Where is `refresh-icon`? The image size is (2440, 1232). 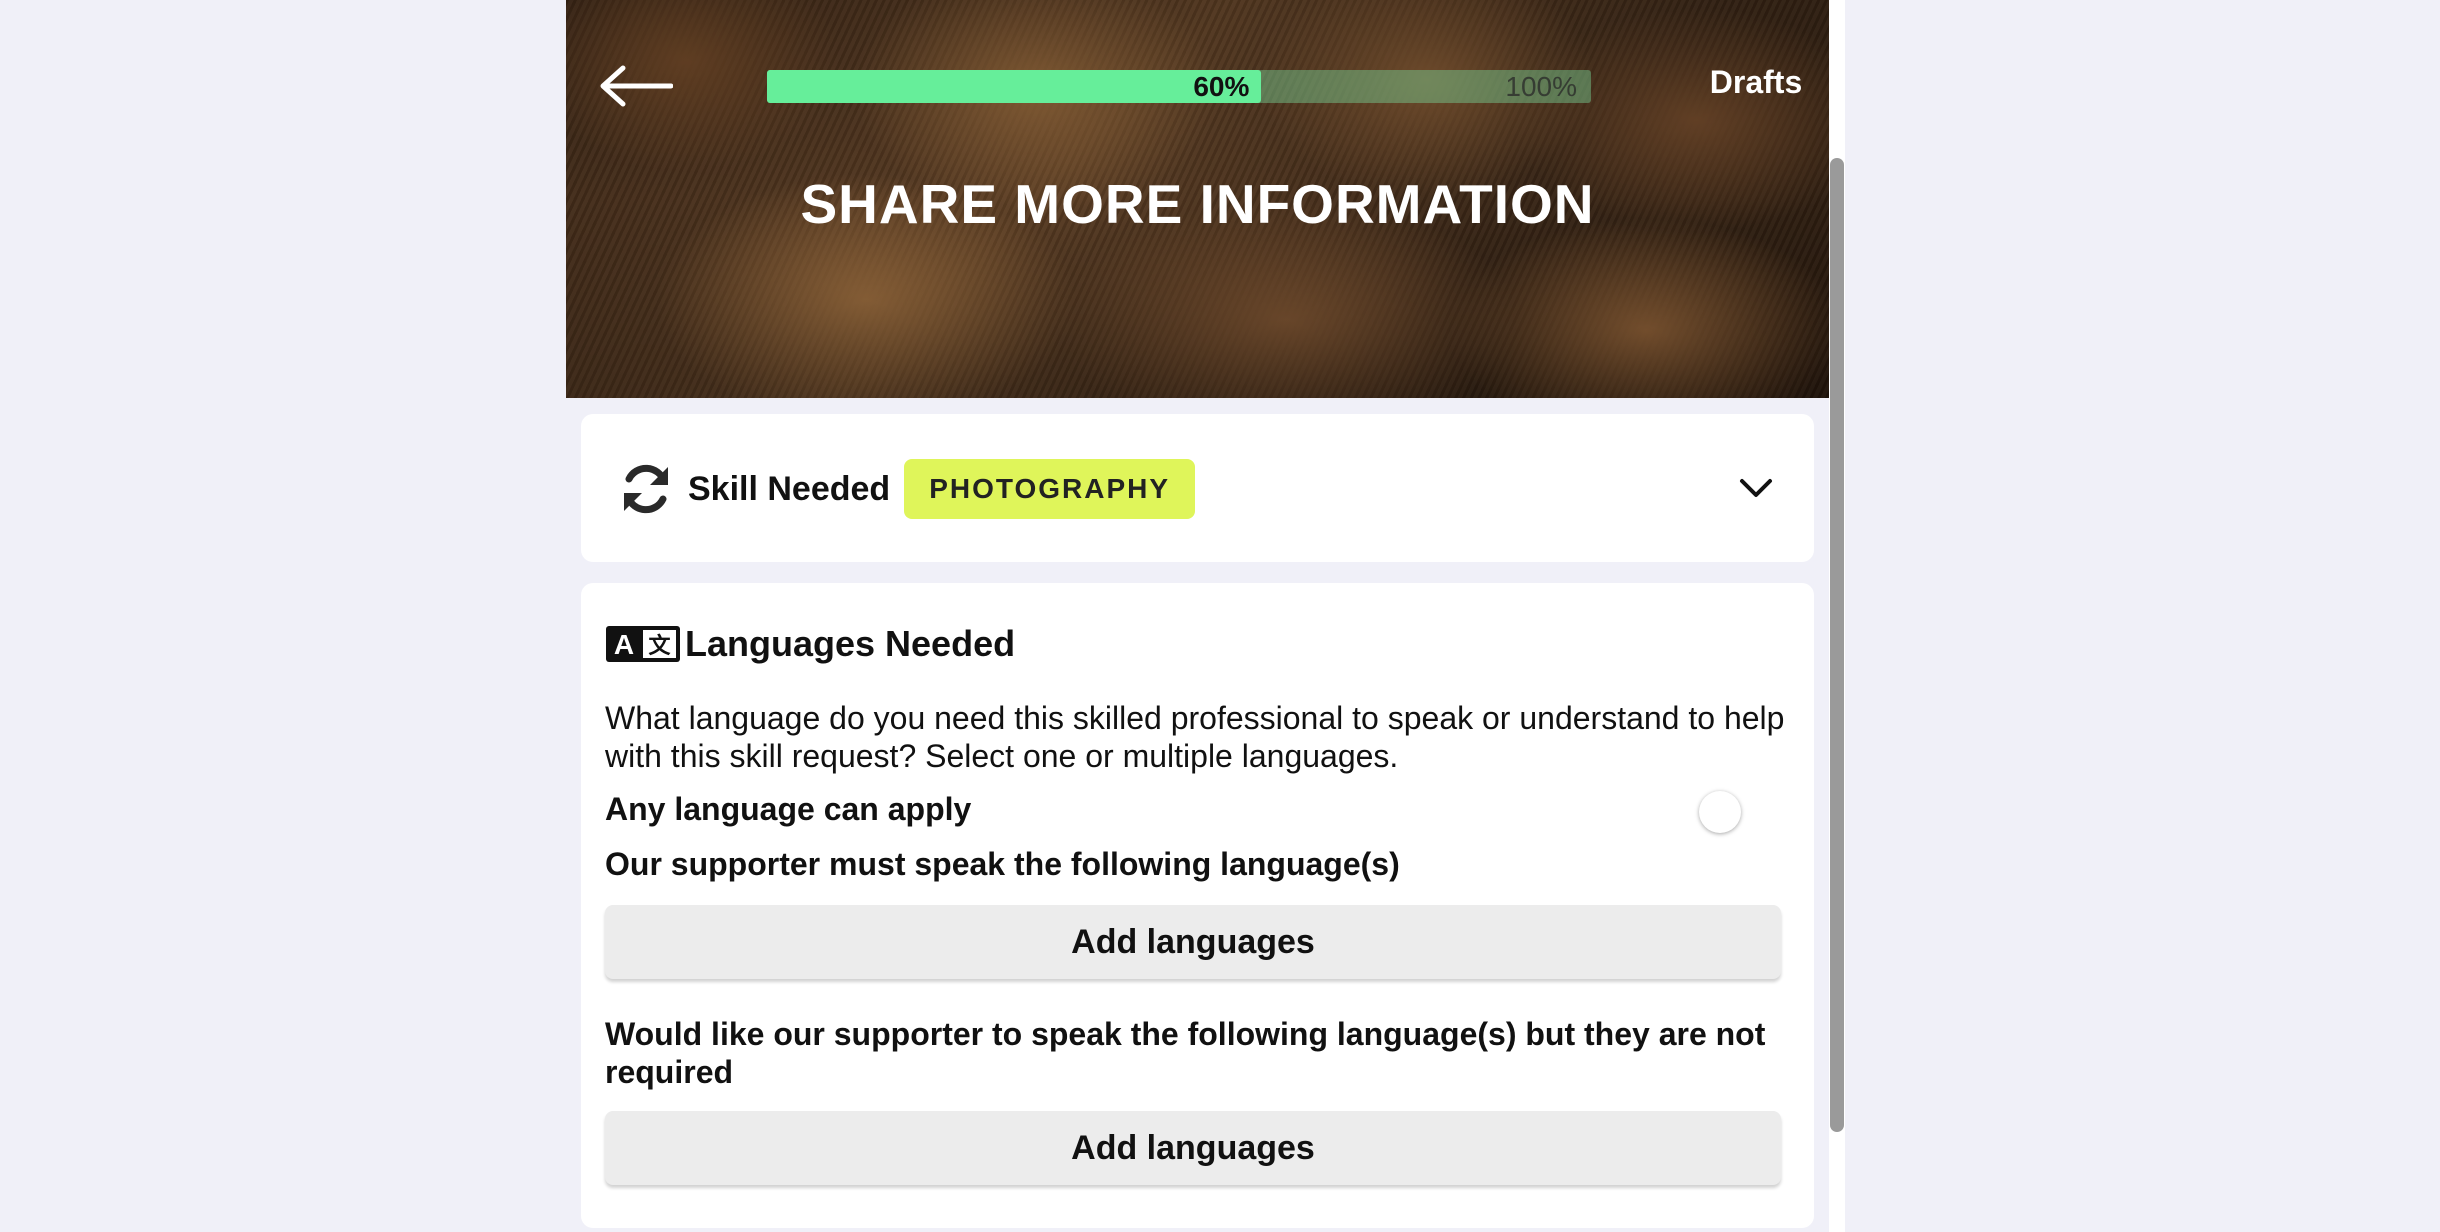 refresh-icon is located at coordinates (646, 489).